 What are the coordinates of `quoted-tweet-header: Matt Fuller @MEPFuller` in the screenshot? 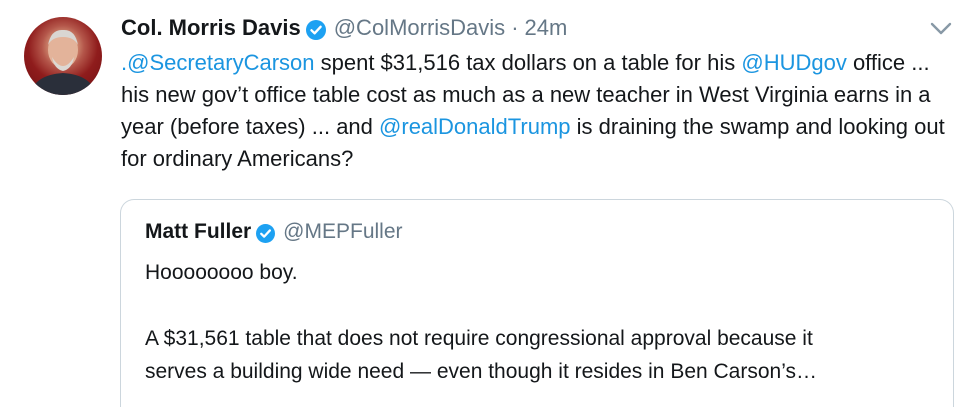 It's located at (274, 232).